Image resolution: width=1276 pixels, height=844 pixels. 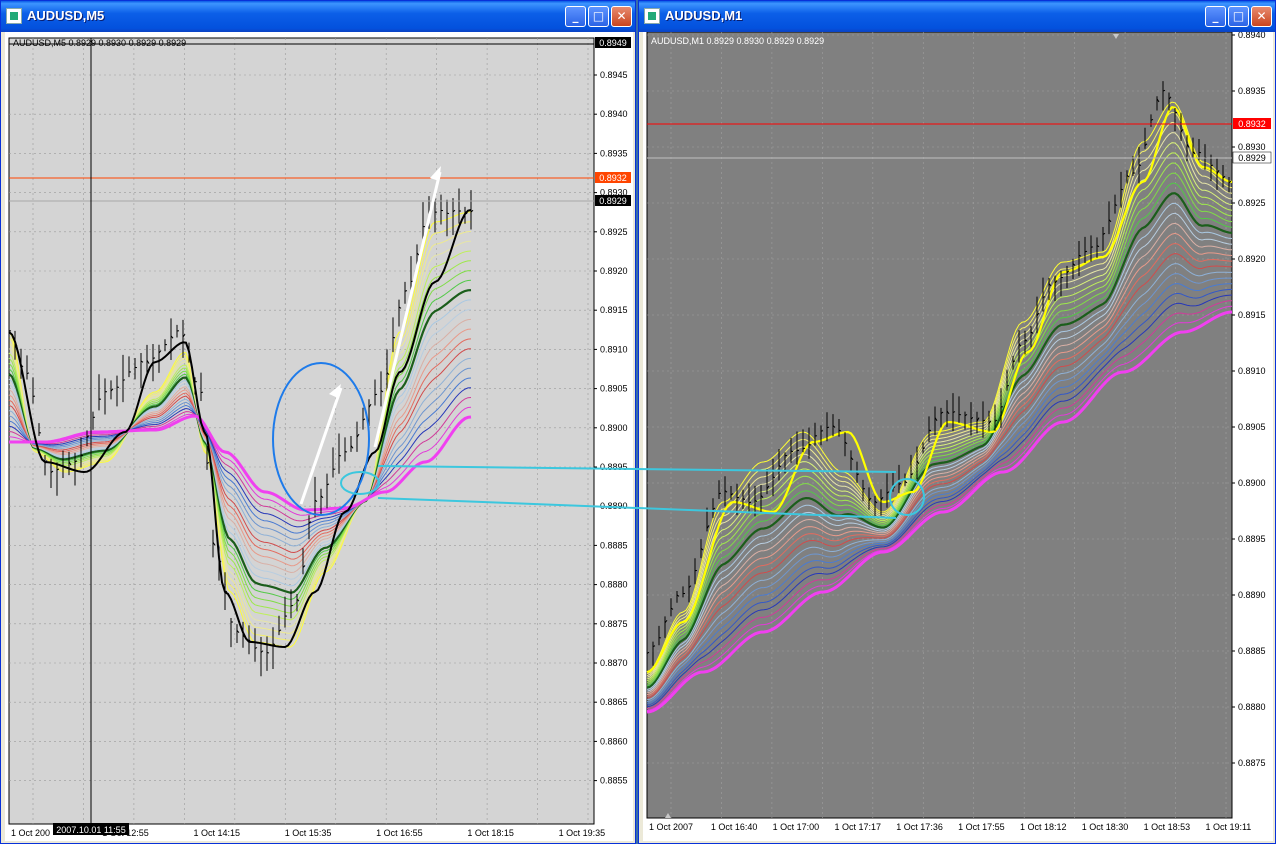 What do you see at coordinates (1167, 827) in the screenshot?
I see `time-label: 1 Oct 18:53` at bounding box center [1167, 827].